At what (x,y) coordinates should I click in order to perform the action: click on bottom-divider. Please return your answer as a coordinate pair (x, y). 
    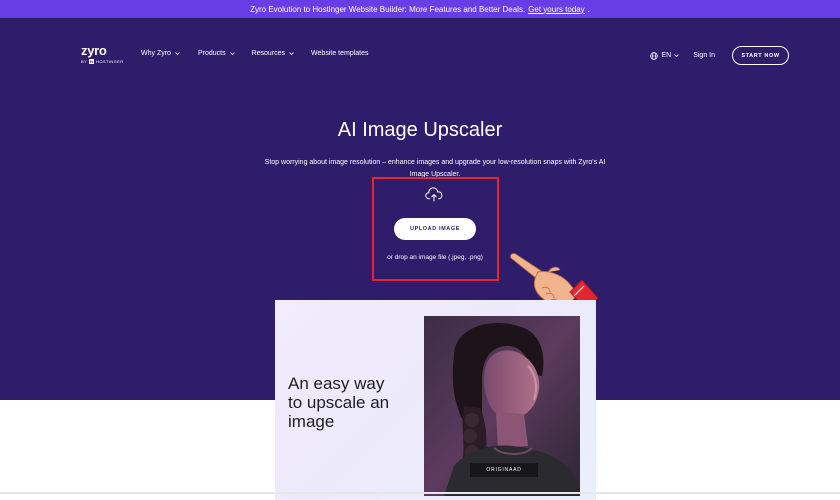
    Looking at the image, I should click on (420, 493).